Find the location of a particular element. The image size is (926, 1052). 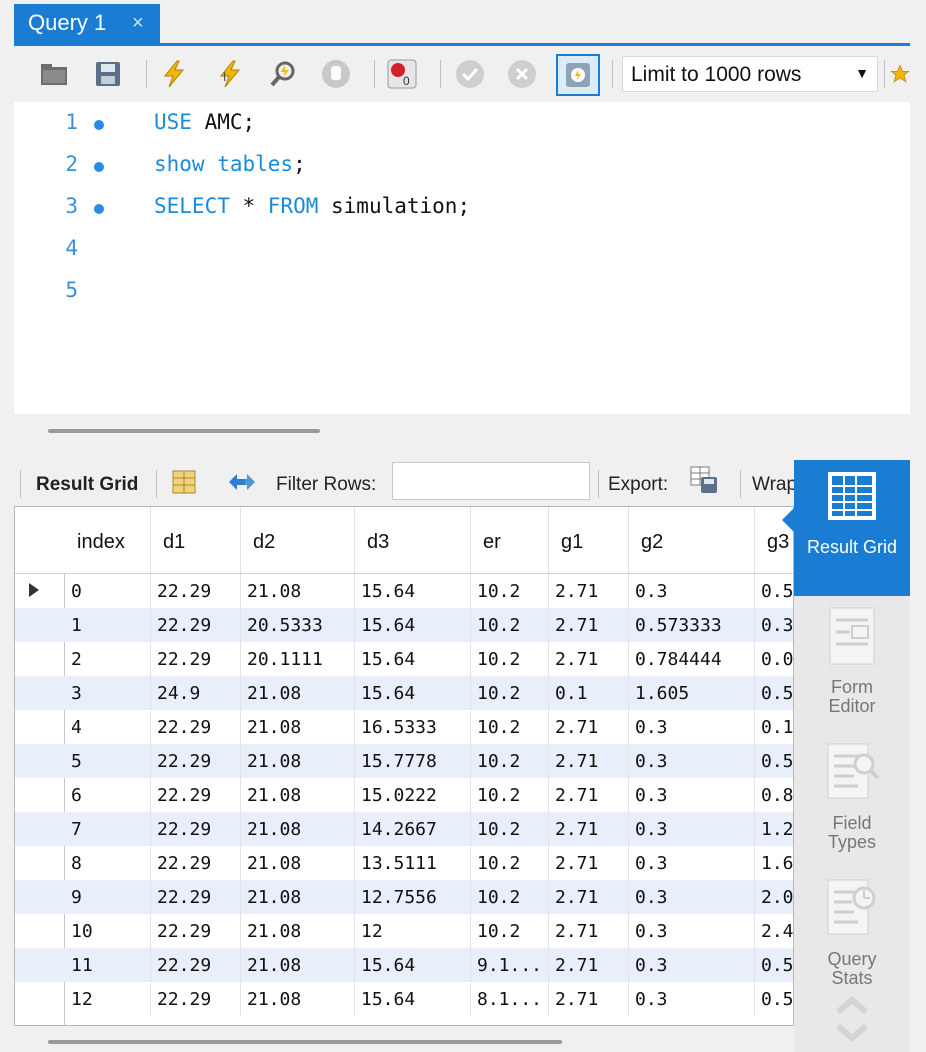

table-cell: 0.0 is located at coordinates (774, 659).